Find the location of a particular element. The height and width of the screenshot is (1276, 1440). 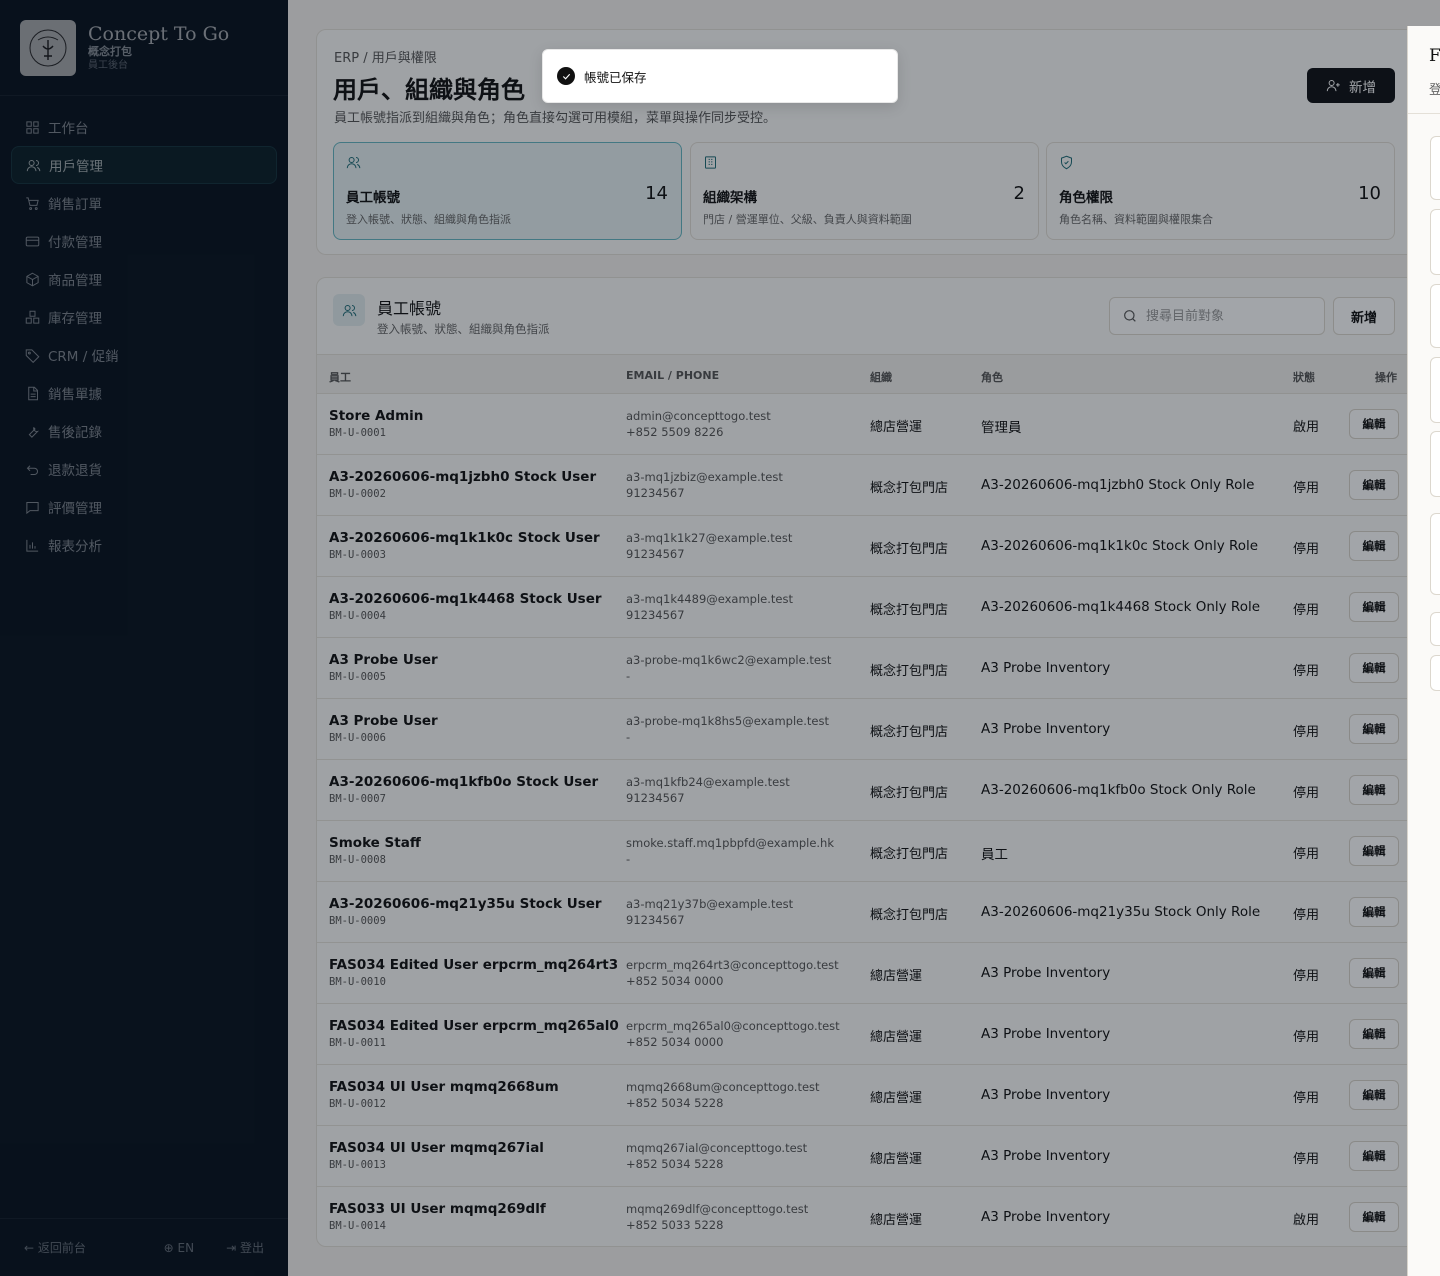

toast-notification: 帳號已保存 is located at coordinates (720, 76).